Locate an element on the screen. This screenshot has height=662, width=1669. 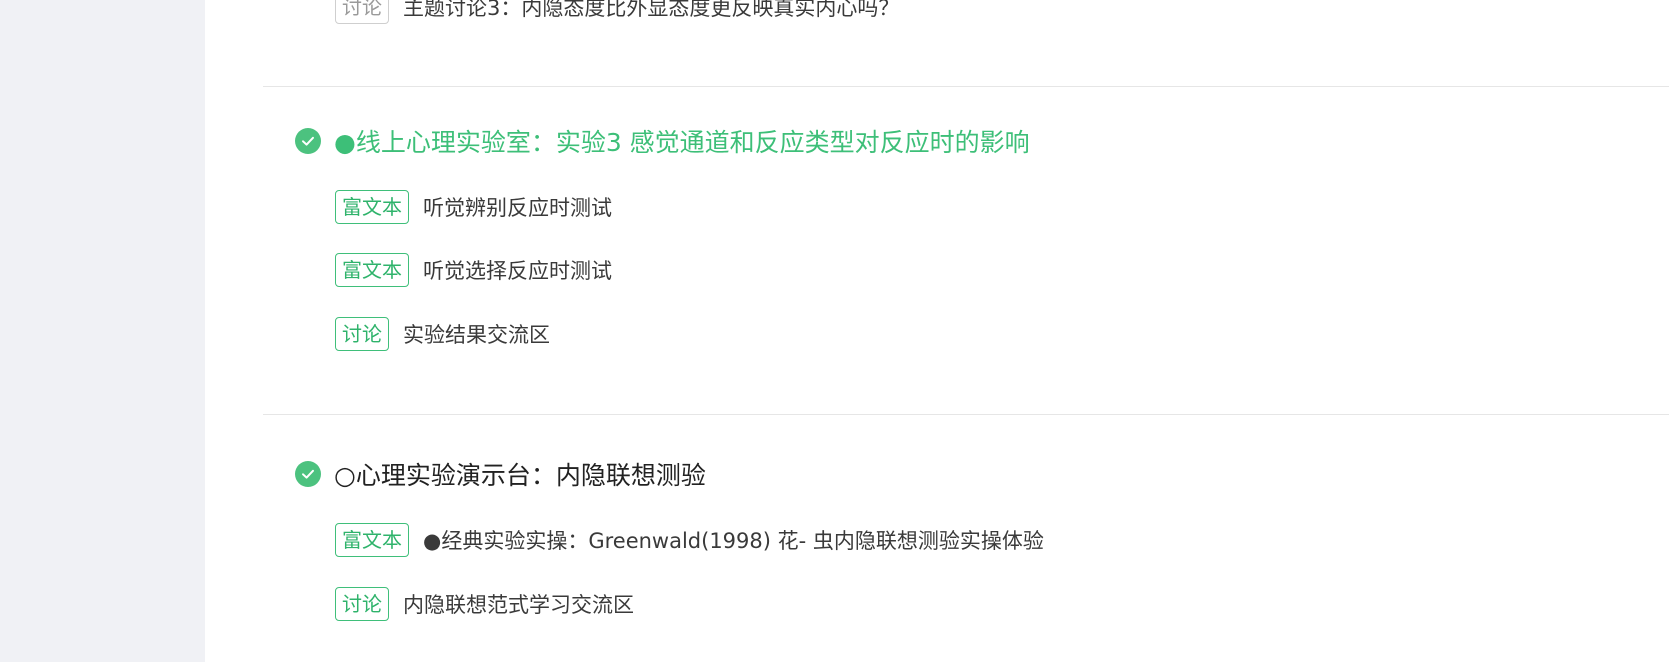
list-item-iat-discussion: 讨论 内隐联想范式学习交流区 is located at coordinates (484, 604).